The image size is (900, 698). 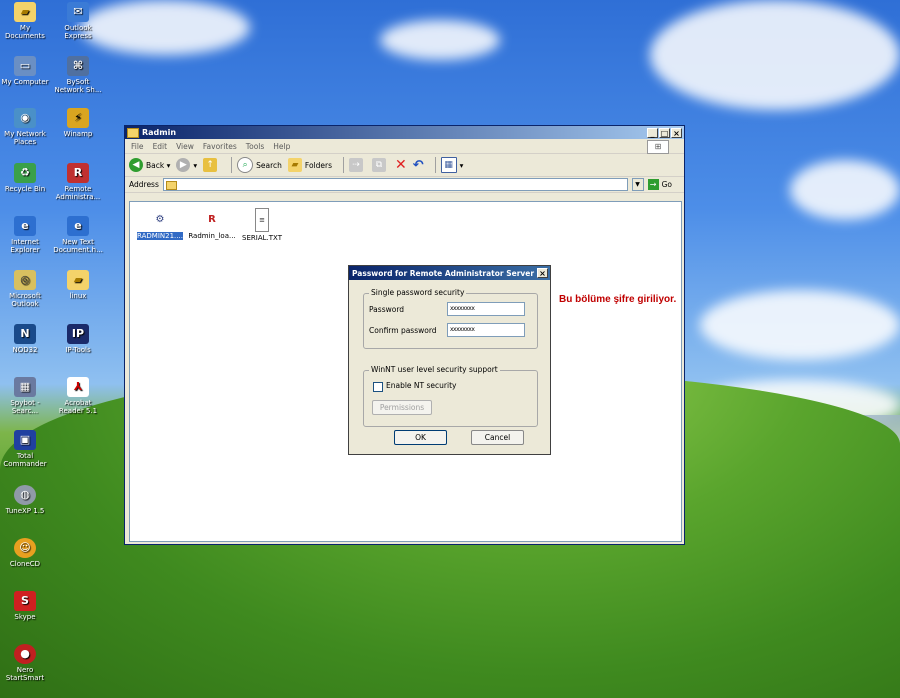 I want to click on annotation-text: Bu bölüme şifre giriliyor., so click(x=618, y=299).